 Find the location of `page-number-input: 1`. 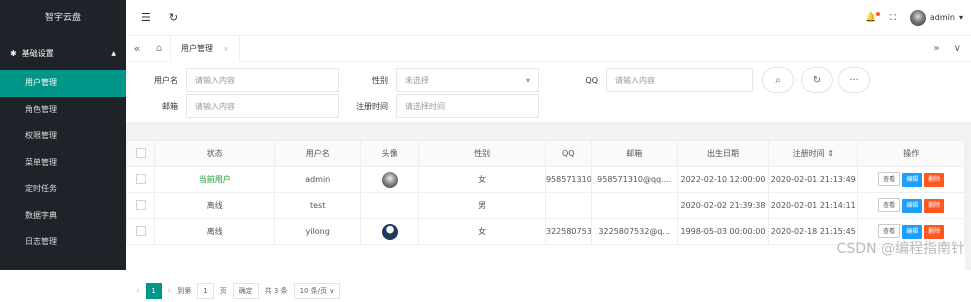

page-number-input: 1 is located at coordinates (205, 291).